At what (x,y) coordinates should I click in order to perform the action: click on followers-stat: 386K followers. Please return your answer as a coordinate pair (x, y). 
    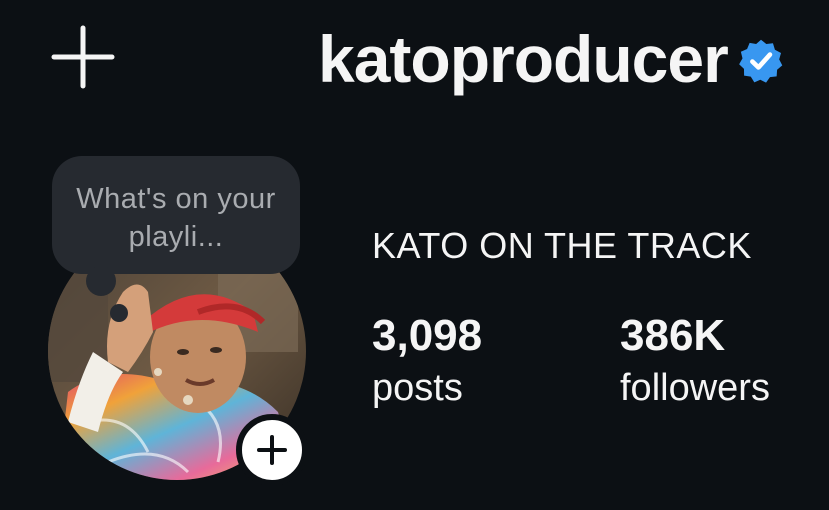
    Looking at the image, I should click on (695, 360).